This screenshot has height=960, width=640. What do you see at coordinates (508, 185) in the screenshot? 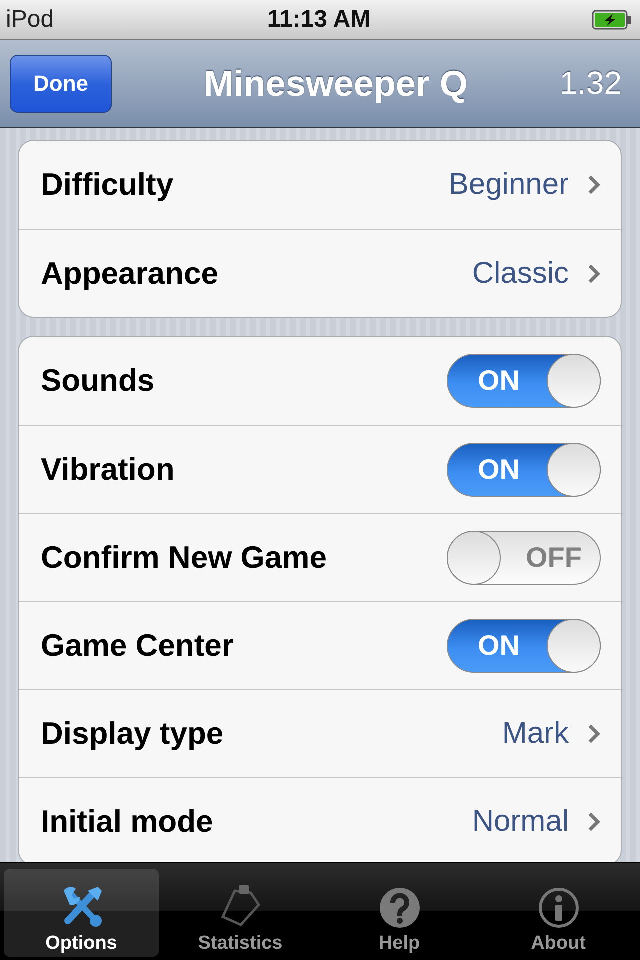
I see `row-value: Beginner` at bounding box center [508, 185].